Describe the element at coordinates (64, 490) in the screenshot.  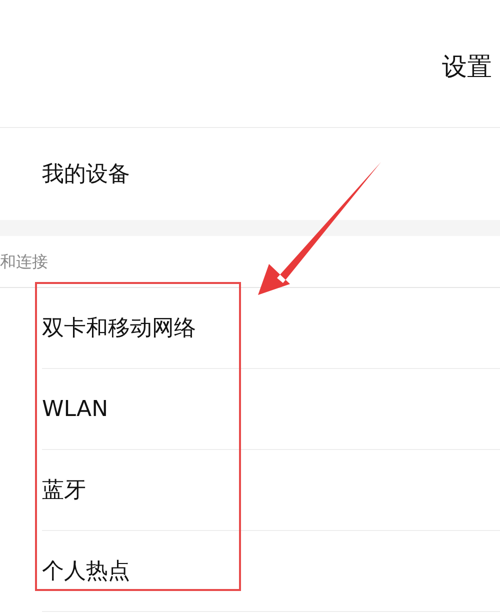
I see `list-item: 蓝牙` at that location.